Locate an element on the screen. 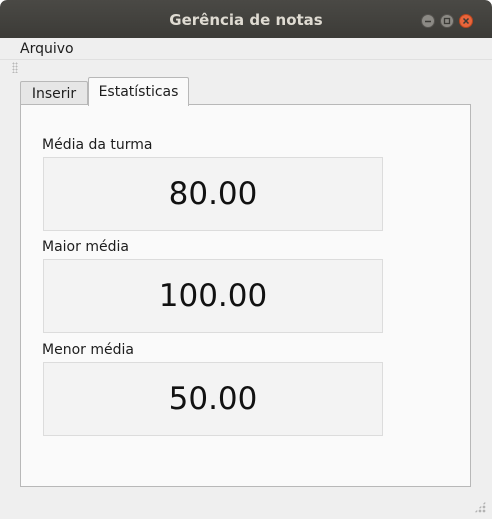 The image size is (492, 519). minimize-icon is located at coordinates (428, 21).